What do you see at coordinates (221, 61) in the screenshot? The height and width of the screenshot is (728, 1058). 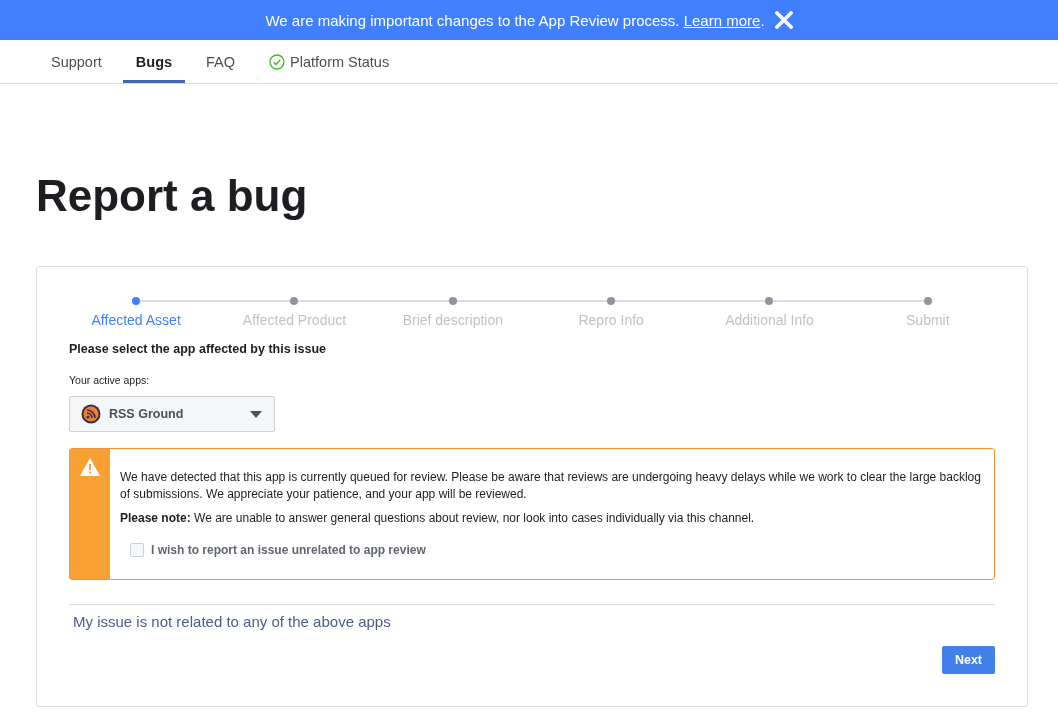 I see `nav-tab: FAQ` at bounding box center [221, 61].